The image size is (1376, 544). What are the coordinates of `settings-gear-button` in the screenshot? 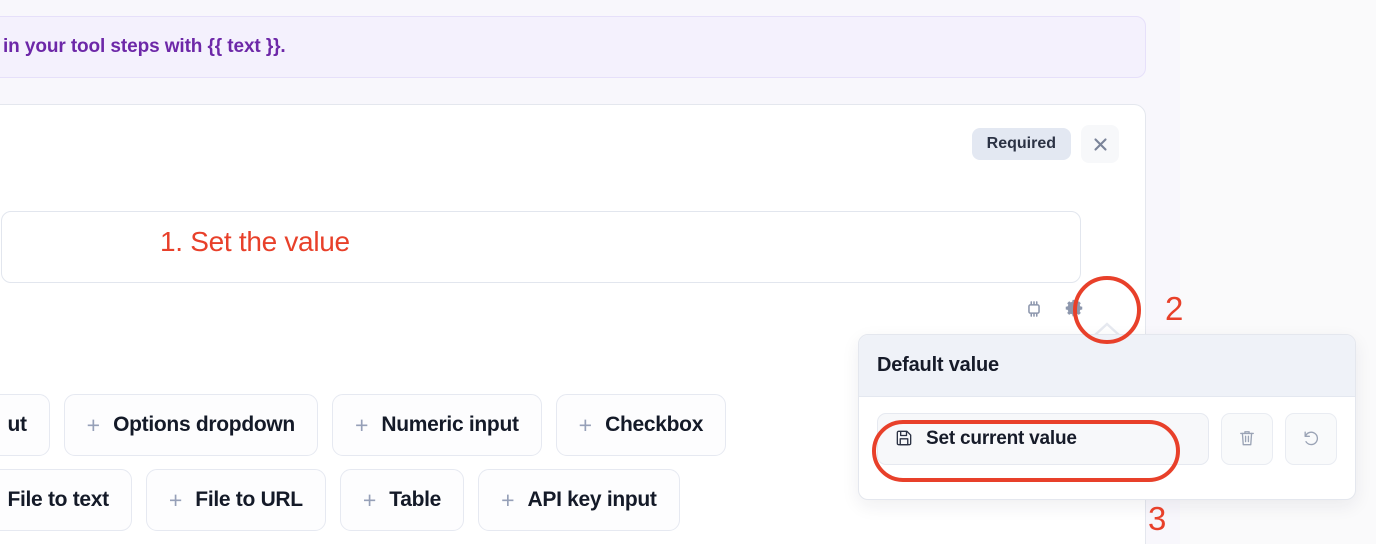 It's located at (1074, 310).